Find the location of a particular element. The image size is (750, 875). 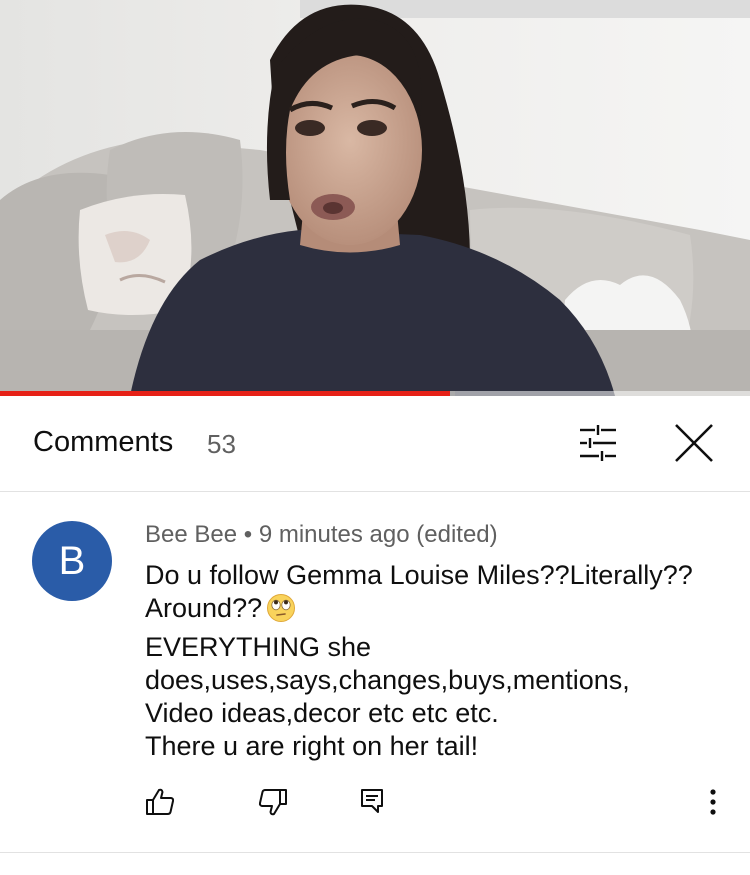

close-icon is located at coordinates (694, 443).